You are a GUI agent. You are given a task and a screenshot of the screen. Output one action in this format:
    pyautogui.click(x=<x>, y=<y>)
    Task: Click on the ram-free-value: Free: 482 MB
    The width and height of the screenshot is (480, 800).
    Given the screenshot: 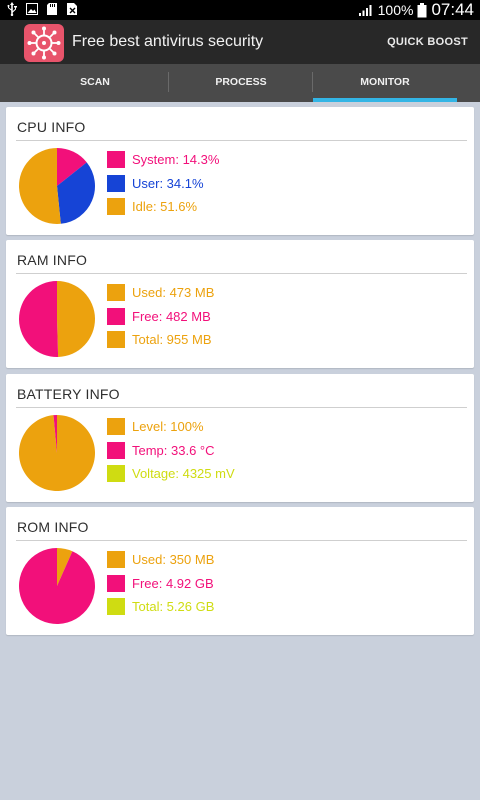 What is the action you would take?
    pyautogui.click(x=171, y=316)
    